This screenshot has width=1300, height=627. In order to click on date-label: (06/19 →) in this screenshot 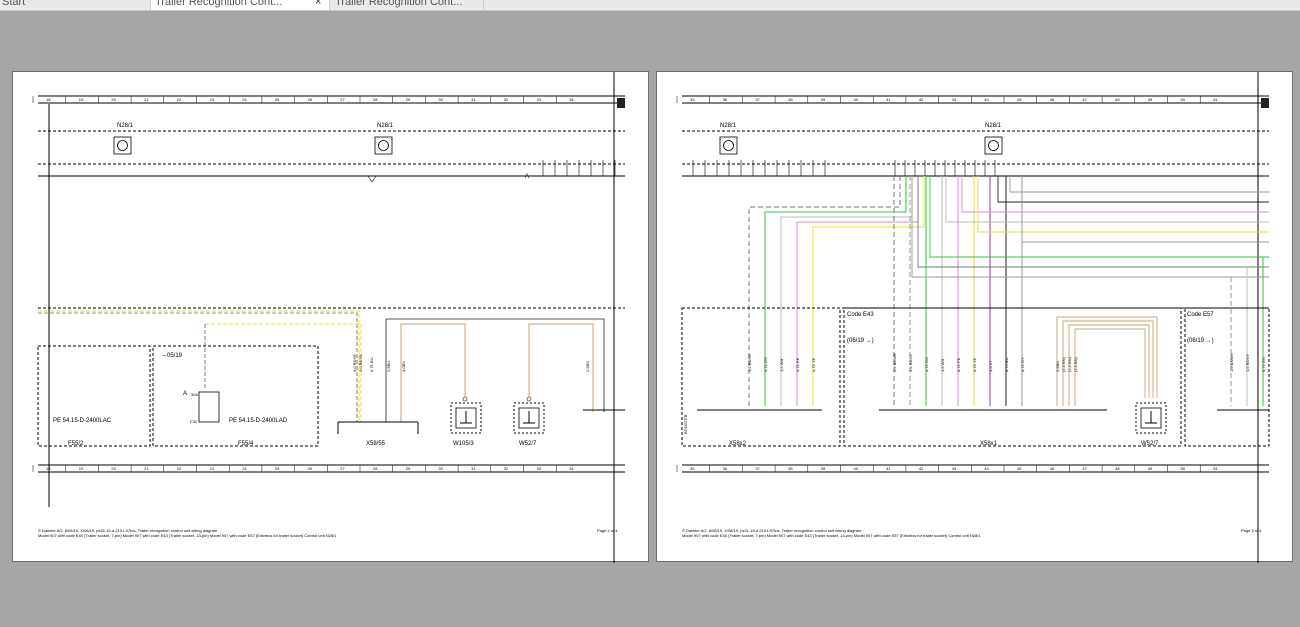, I will do `click(1200, 341)`.